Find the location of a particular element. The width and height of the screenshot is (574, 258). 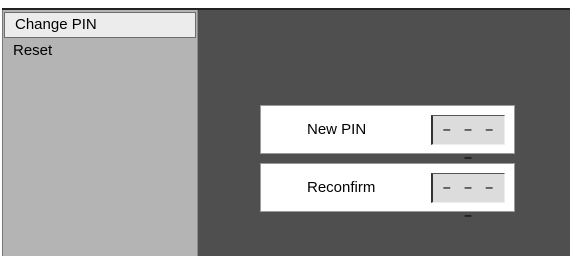

reconfirm-row: Reconfirm – – – – is located at coordinates (387, 194).